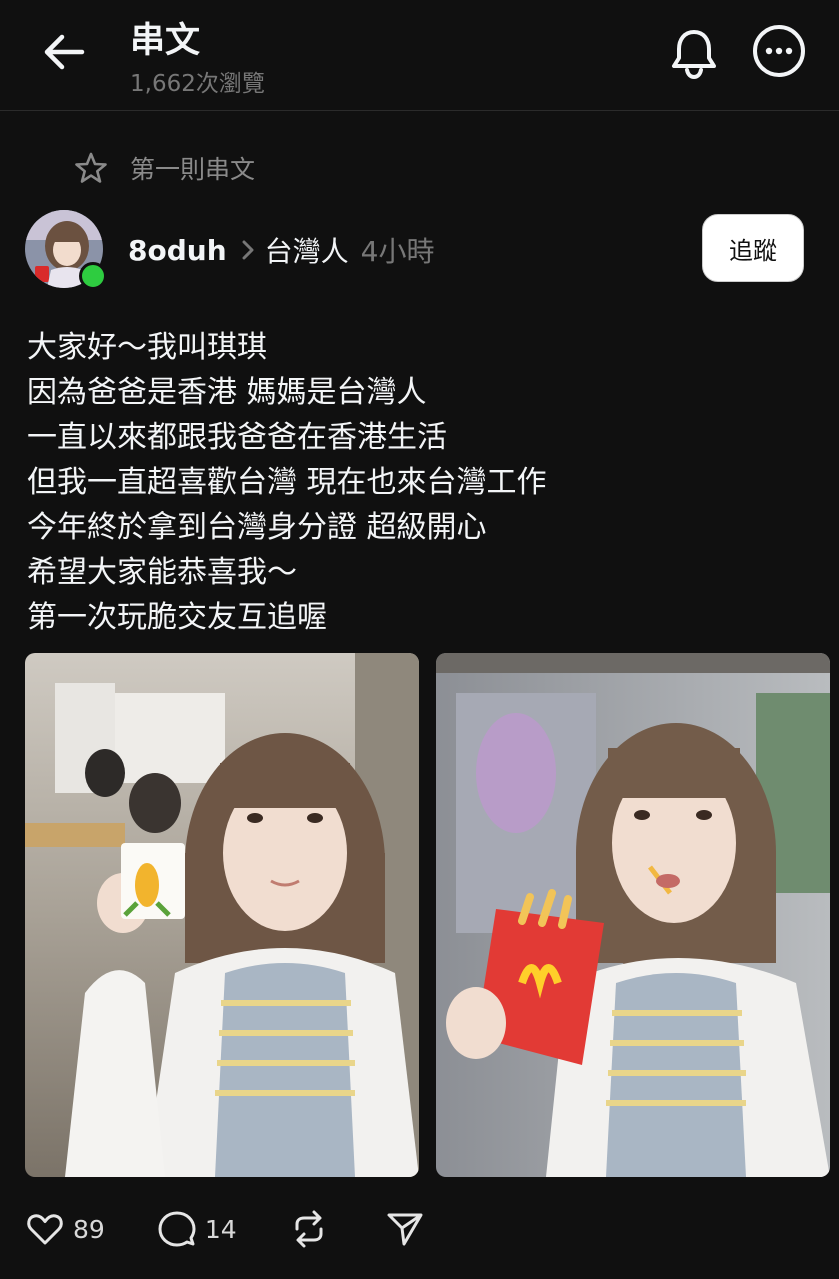 This screenshot has height=1279, width=839. I want to click on share-button, so click(405, 1229).